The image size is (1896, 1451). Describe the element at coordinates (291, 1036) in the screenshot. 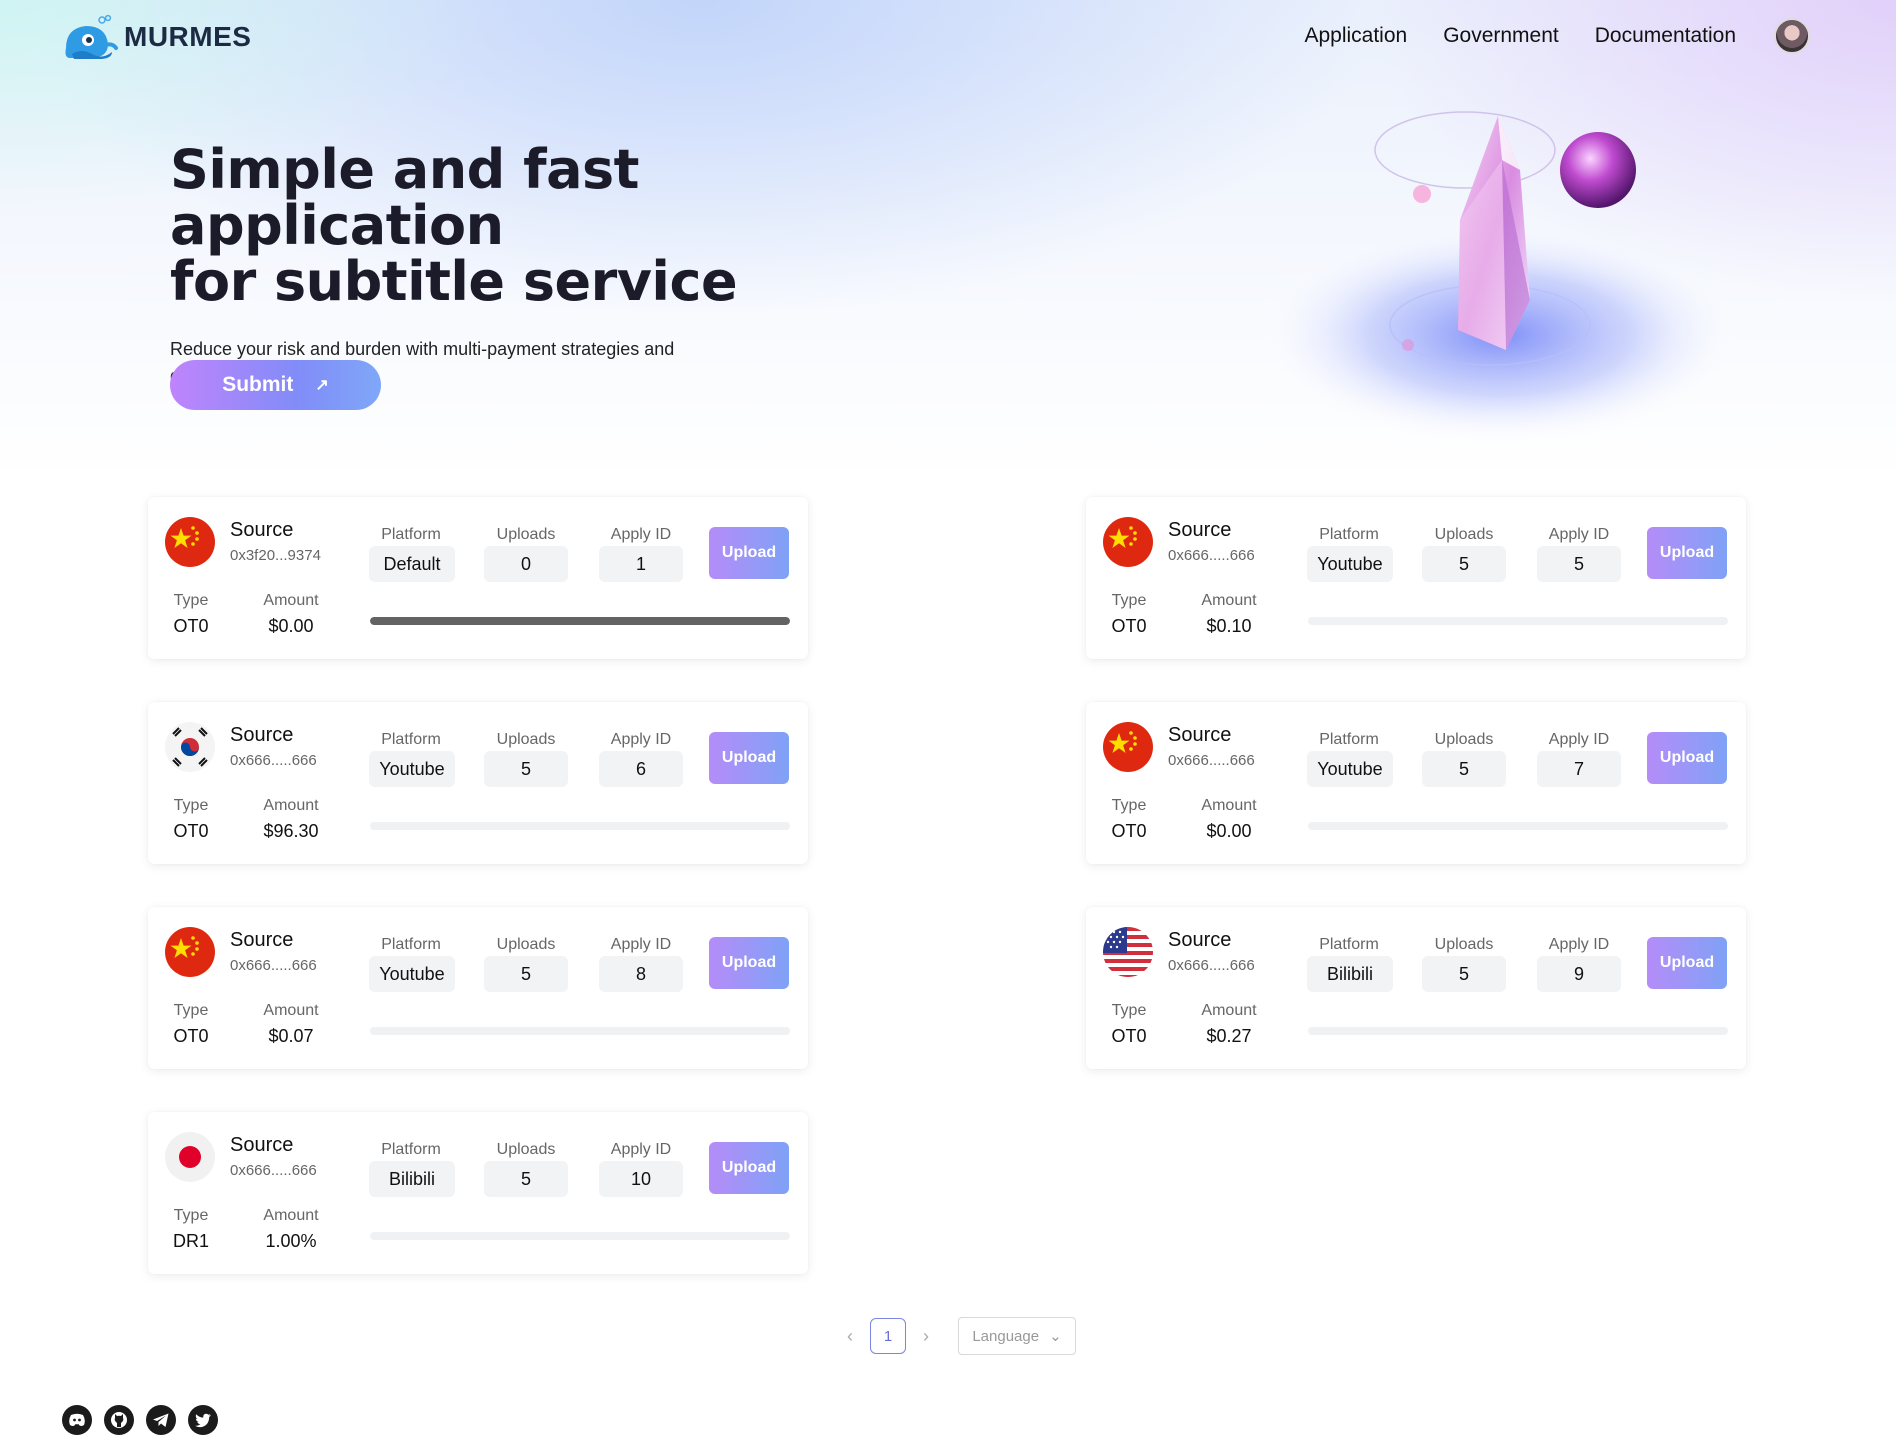

I see `amount-value: $0.07` at that location.